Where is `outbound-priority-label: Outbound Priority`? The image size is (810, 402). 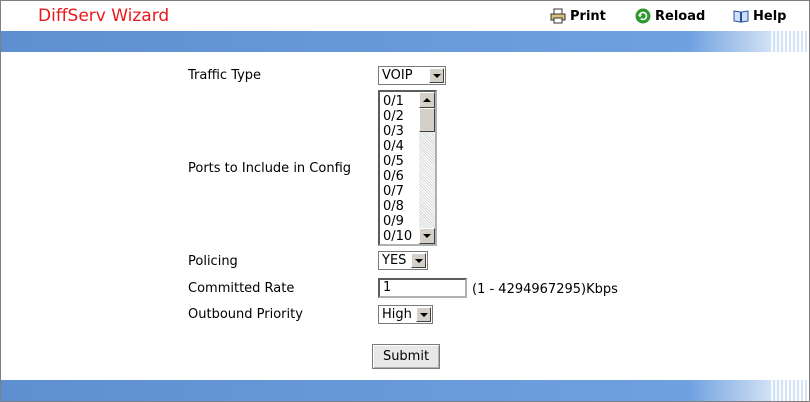 outbound-priority-label: Outbound Priority is located at coordinates (245, 314).